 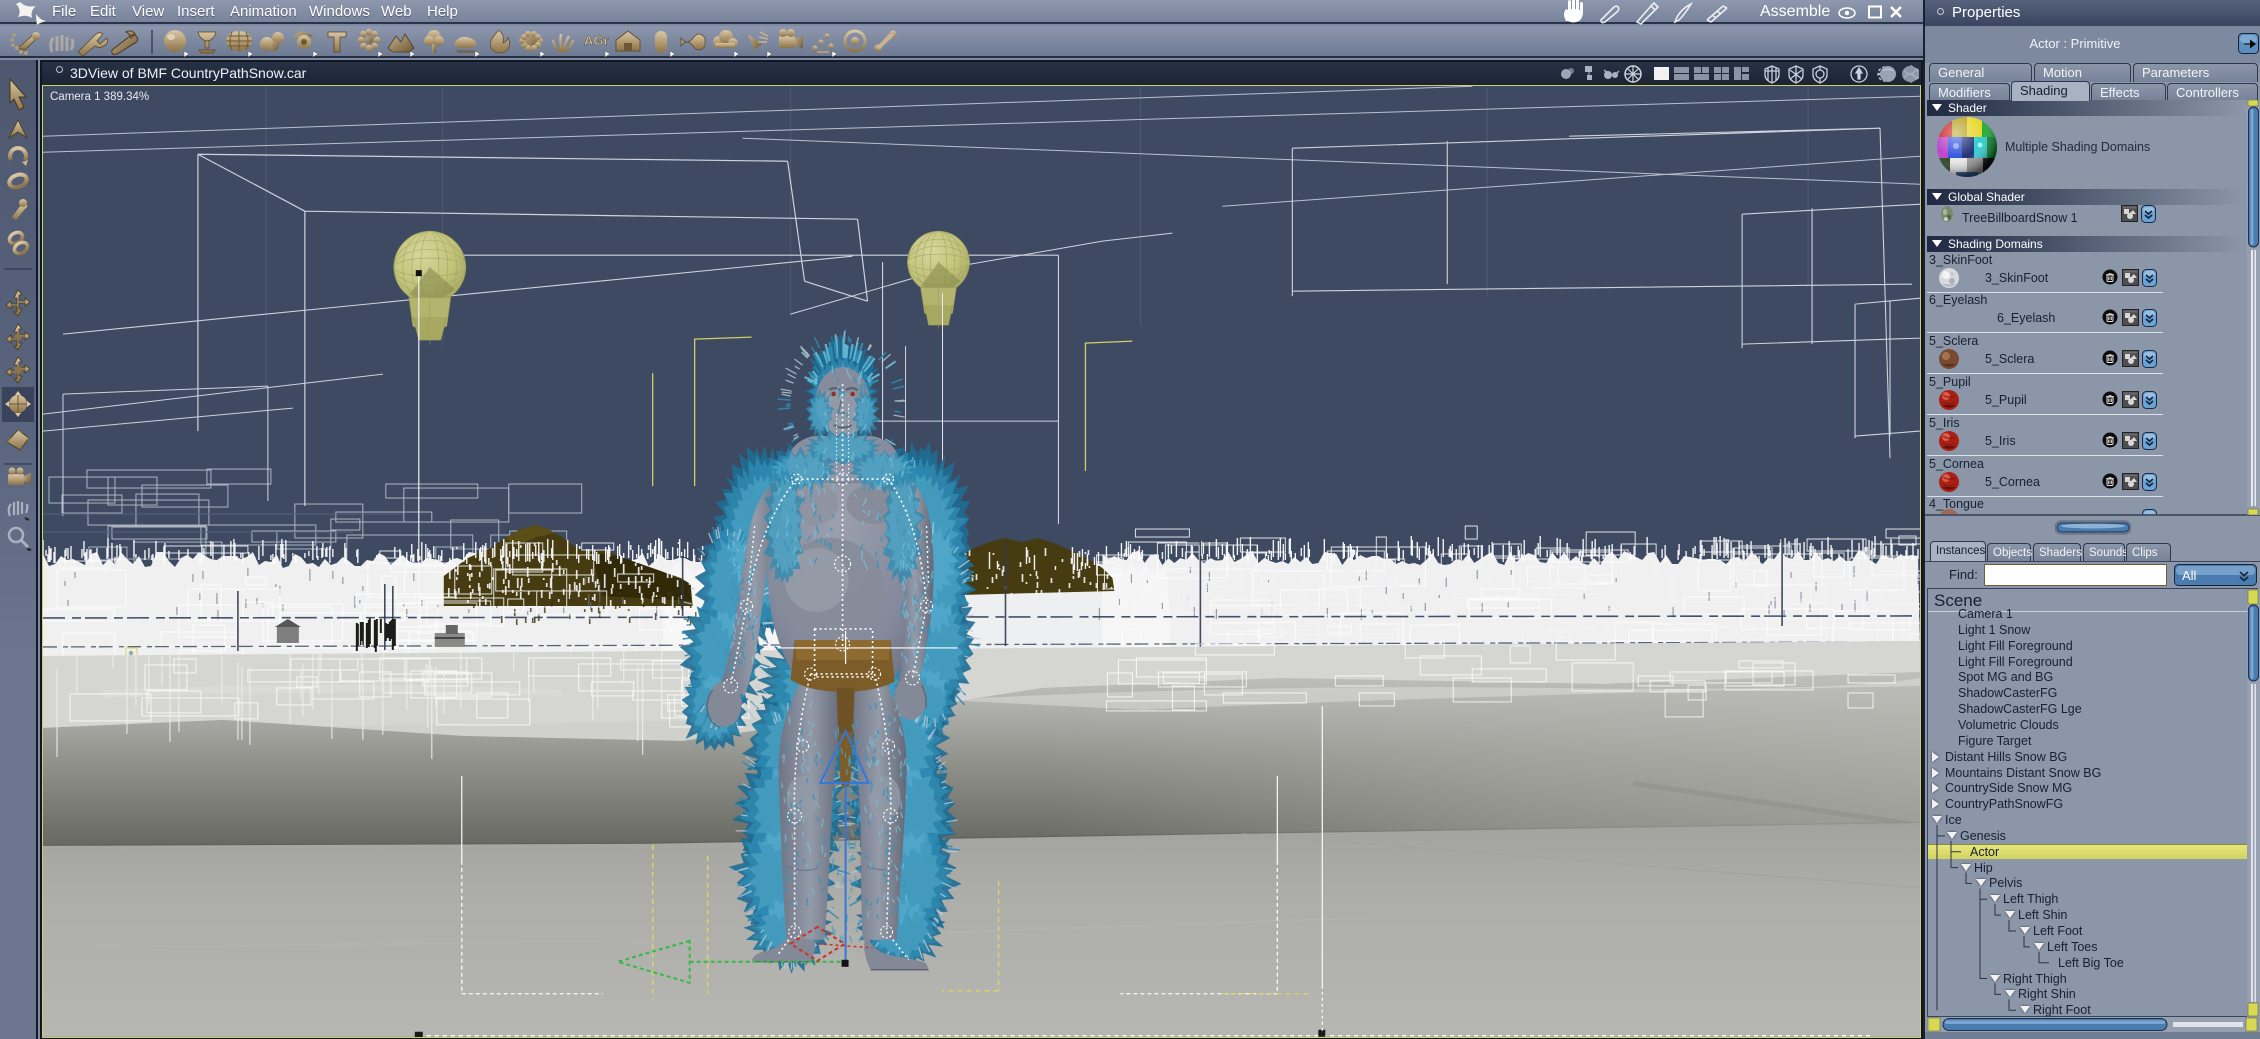 What do you see at coordinates (596, 40) in the screenshot?
I see `svg-text: AGr` at bounding box center [596, 40].